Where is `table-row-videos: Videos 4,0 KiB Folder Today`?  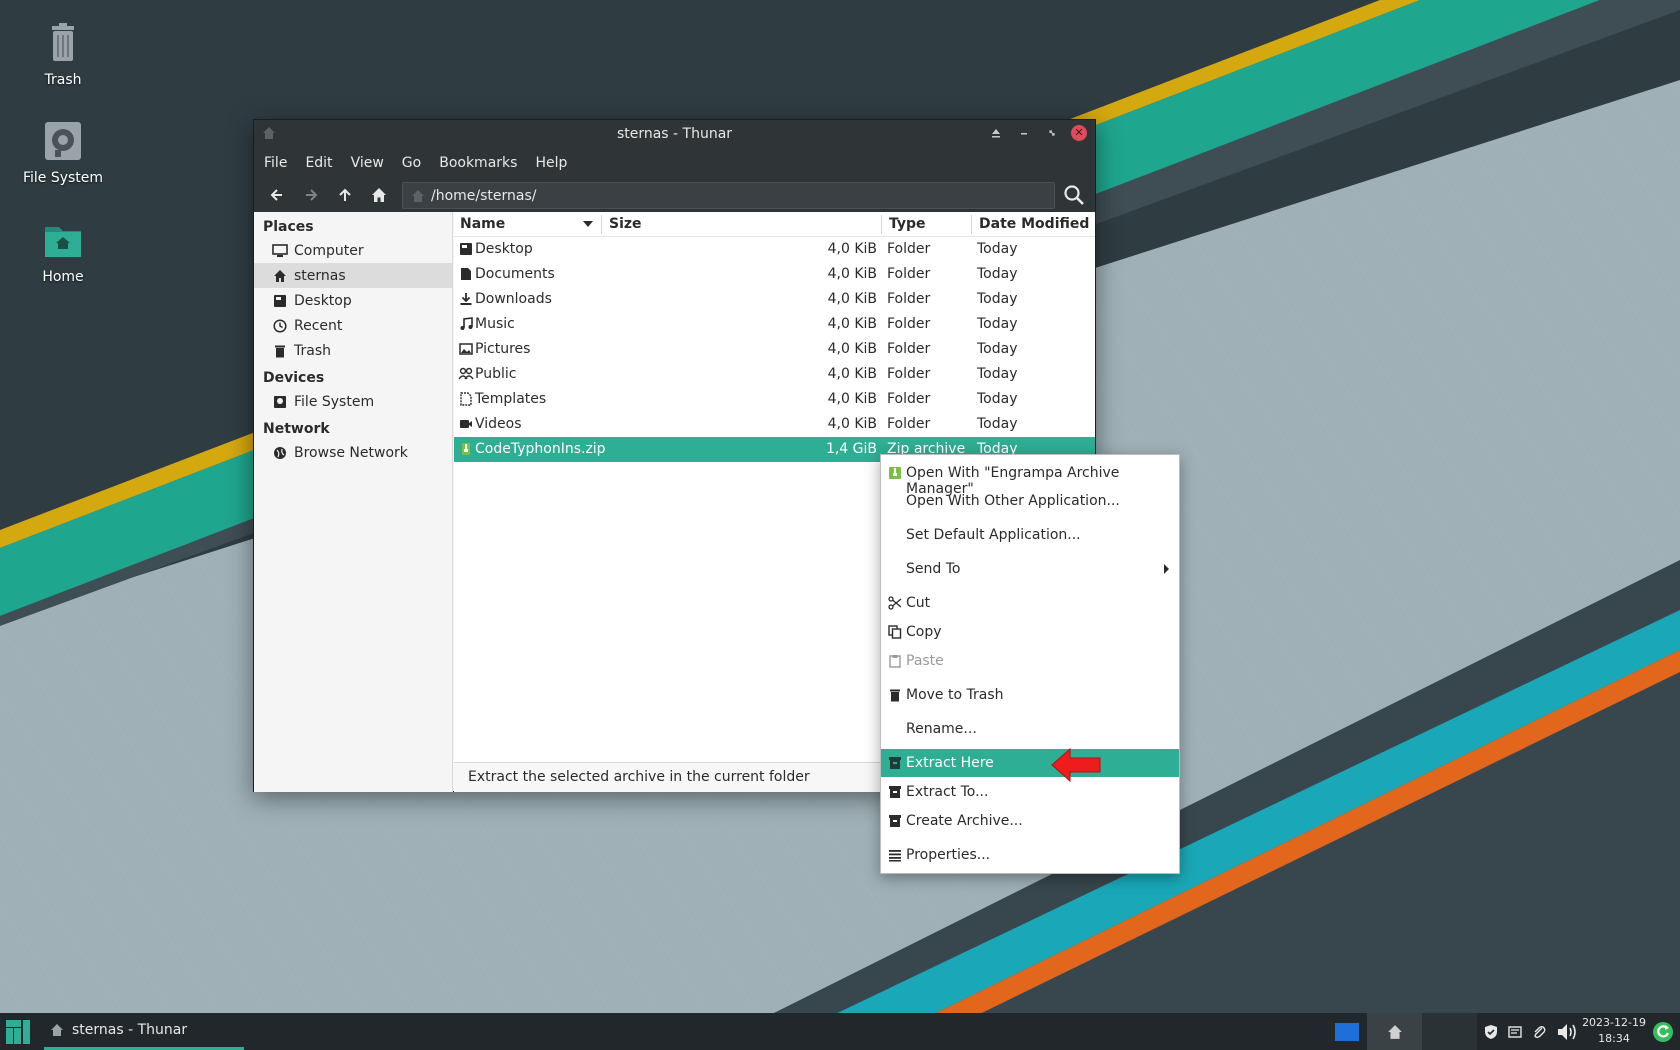 table-row-videos: Videos 4,0 KiB Folder Today is located at coordinates (774, 424).